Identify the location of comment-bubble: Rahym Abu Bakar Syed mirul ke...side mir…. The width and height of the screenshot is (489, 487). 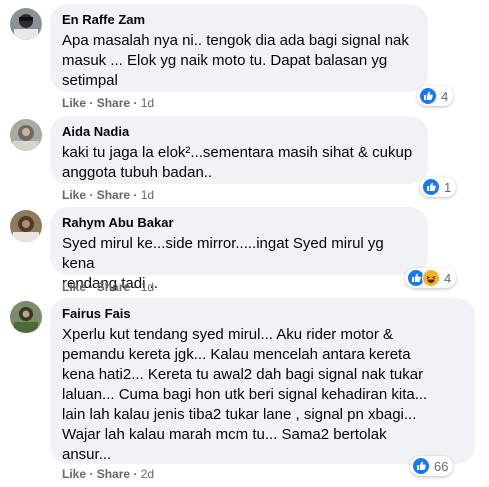
(239, 249).